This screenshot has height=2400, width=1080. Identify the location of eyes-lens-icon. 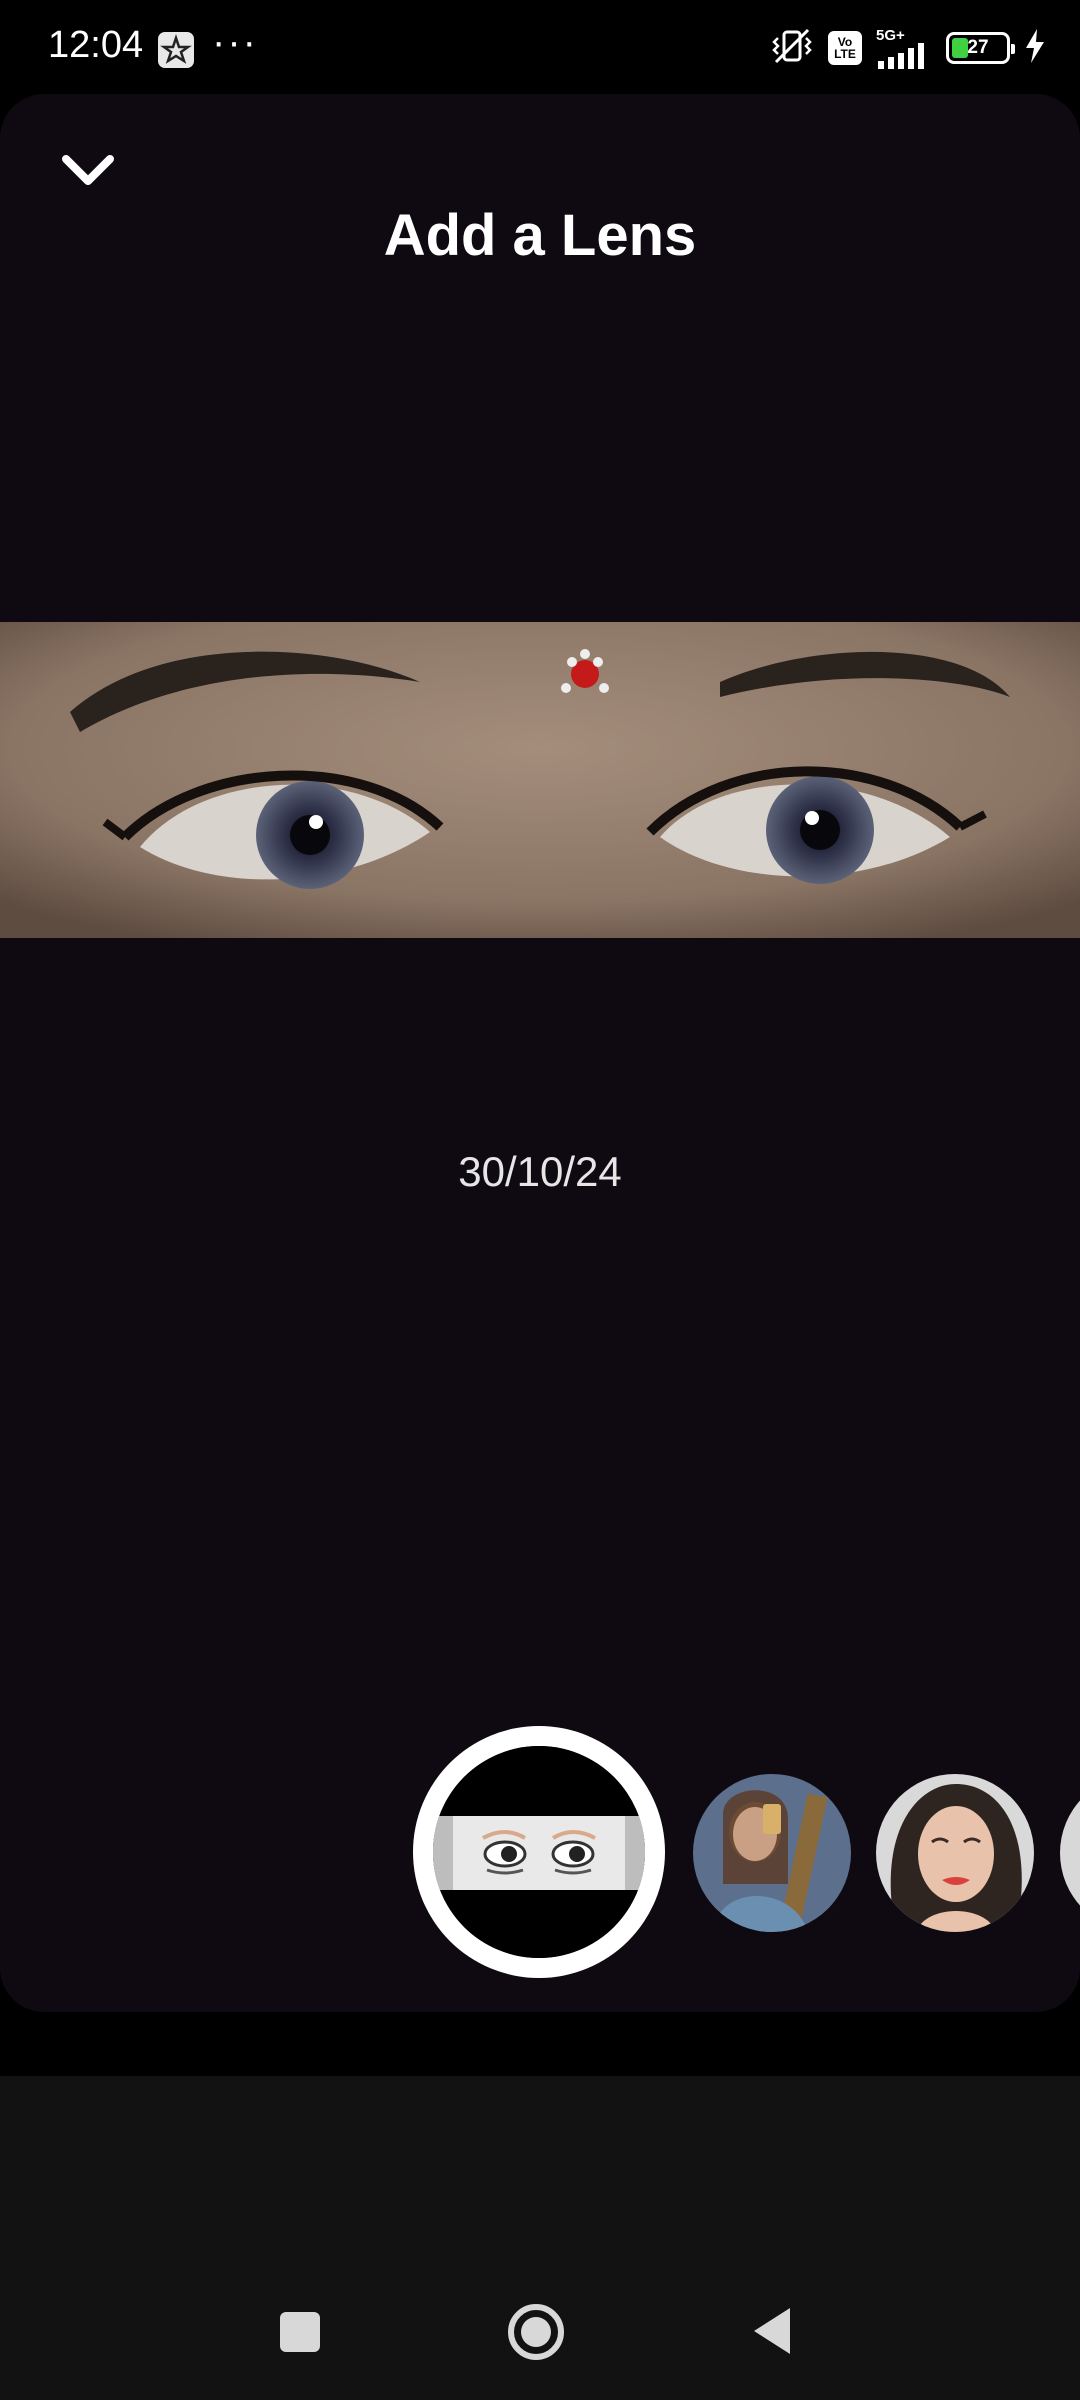
(539, 1852).